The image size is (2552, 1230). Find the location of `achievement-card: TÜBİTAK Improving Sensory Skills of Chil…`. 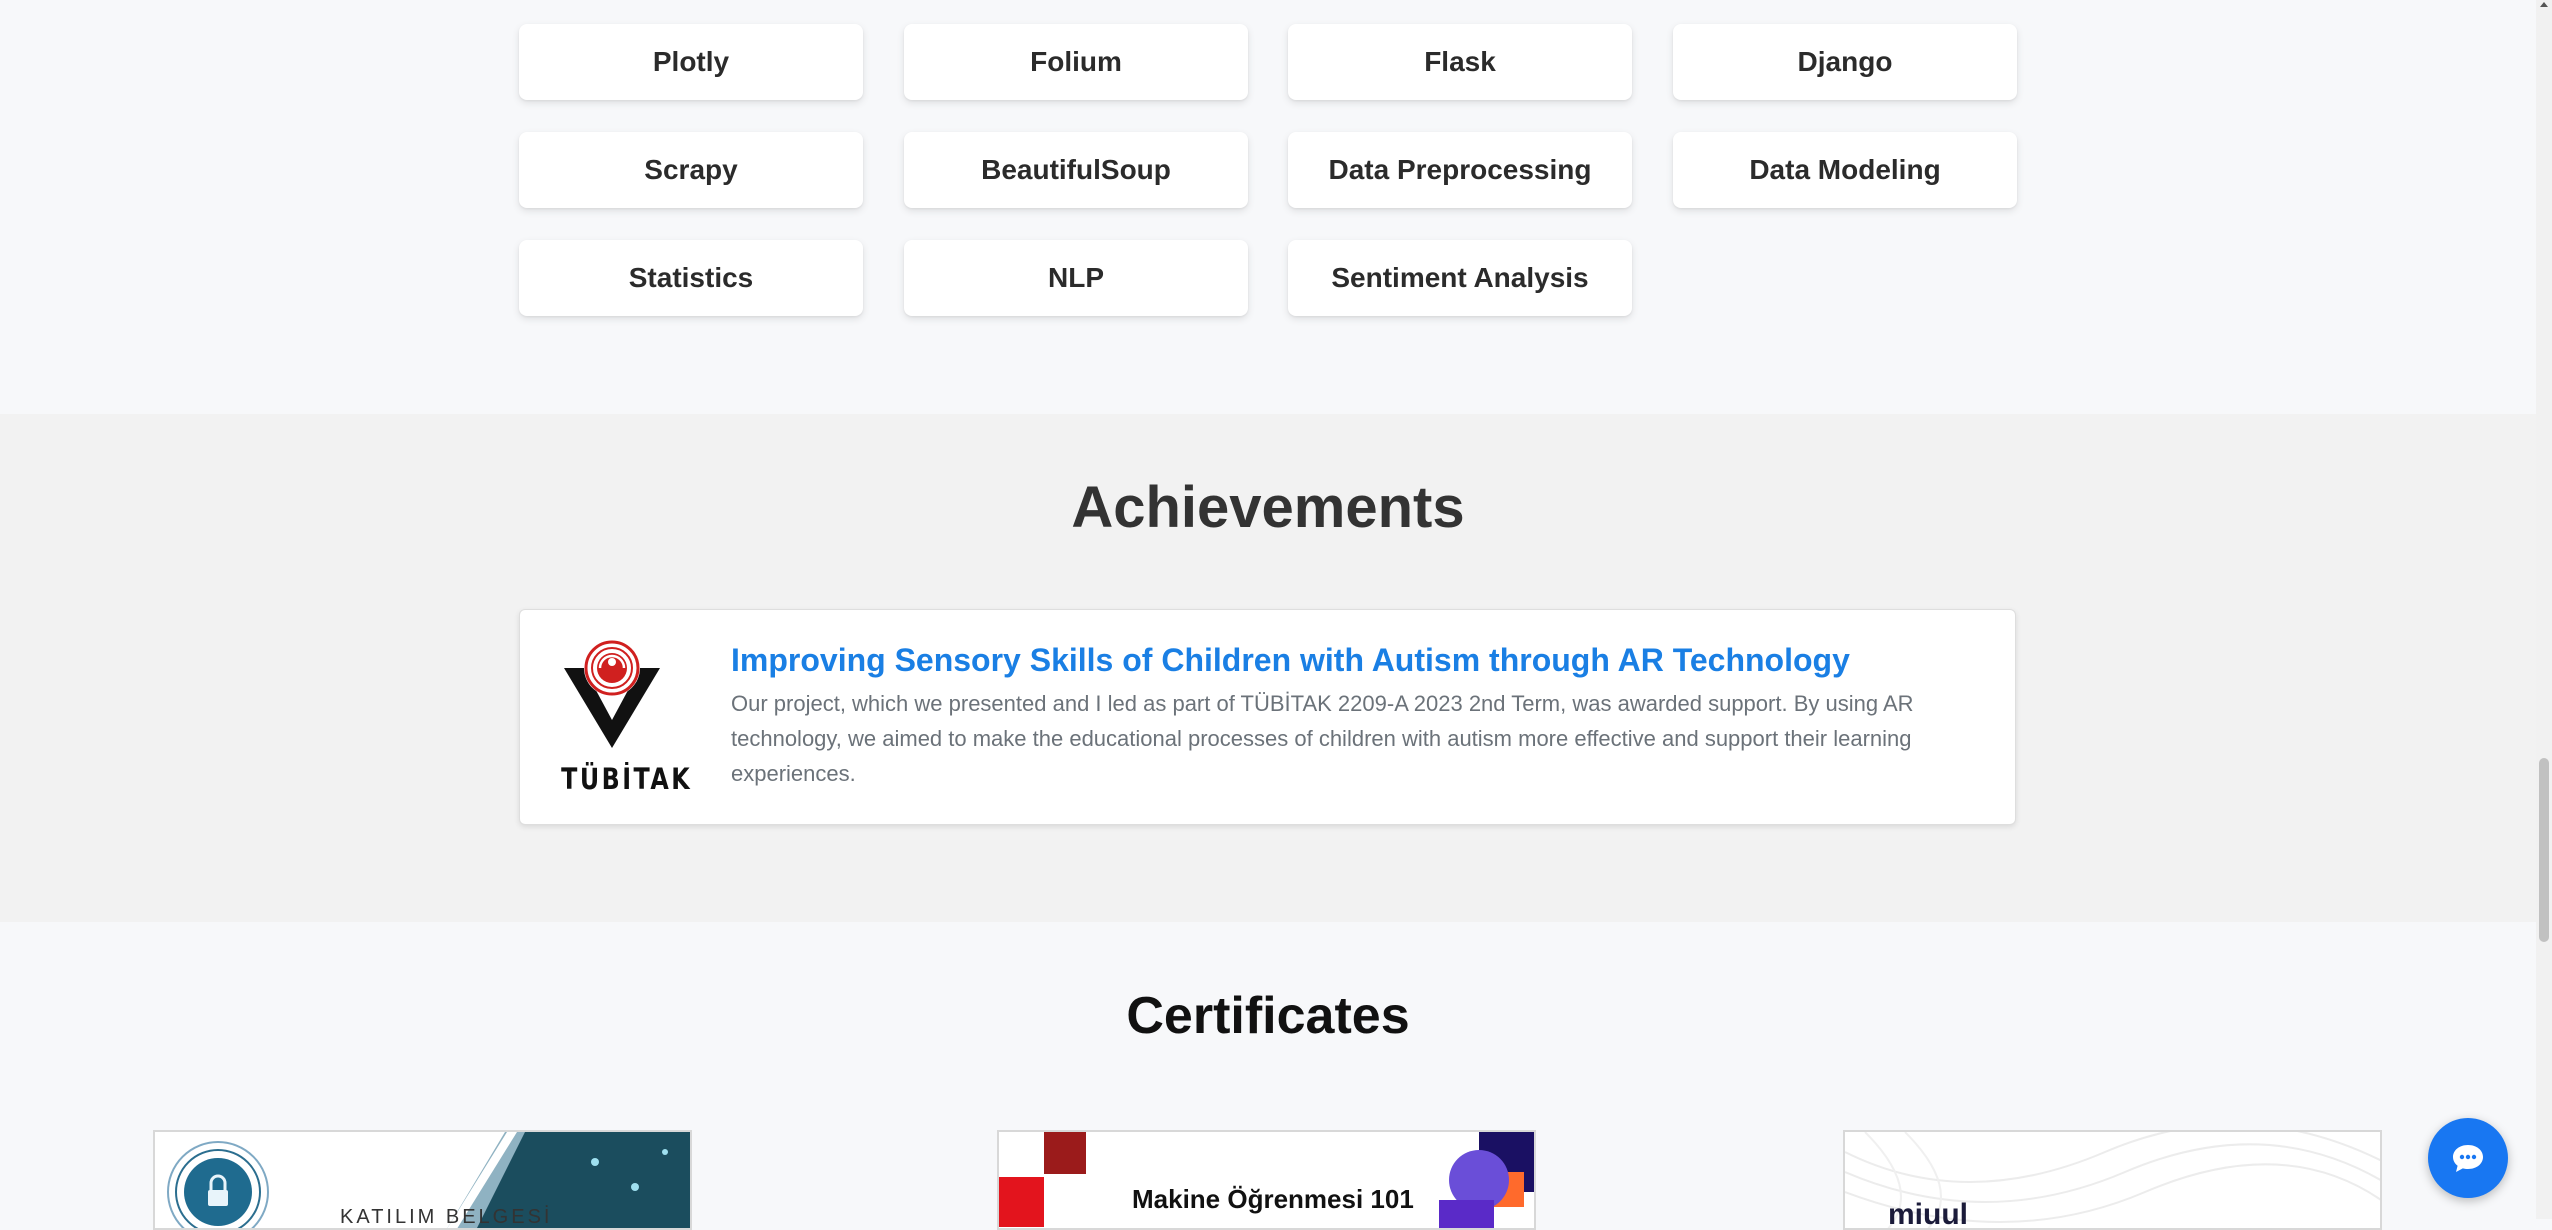

achievement-card: TÜBİTAK Improving Sensory Skills of Chil… is located at coordinates (1267, 717).